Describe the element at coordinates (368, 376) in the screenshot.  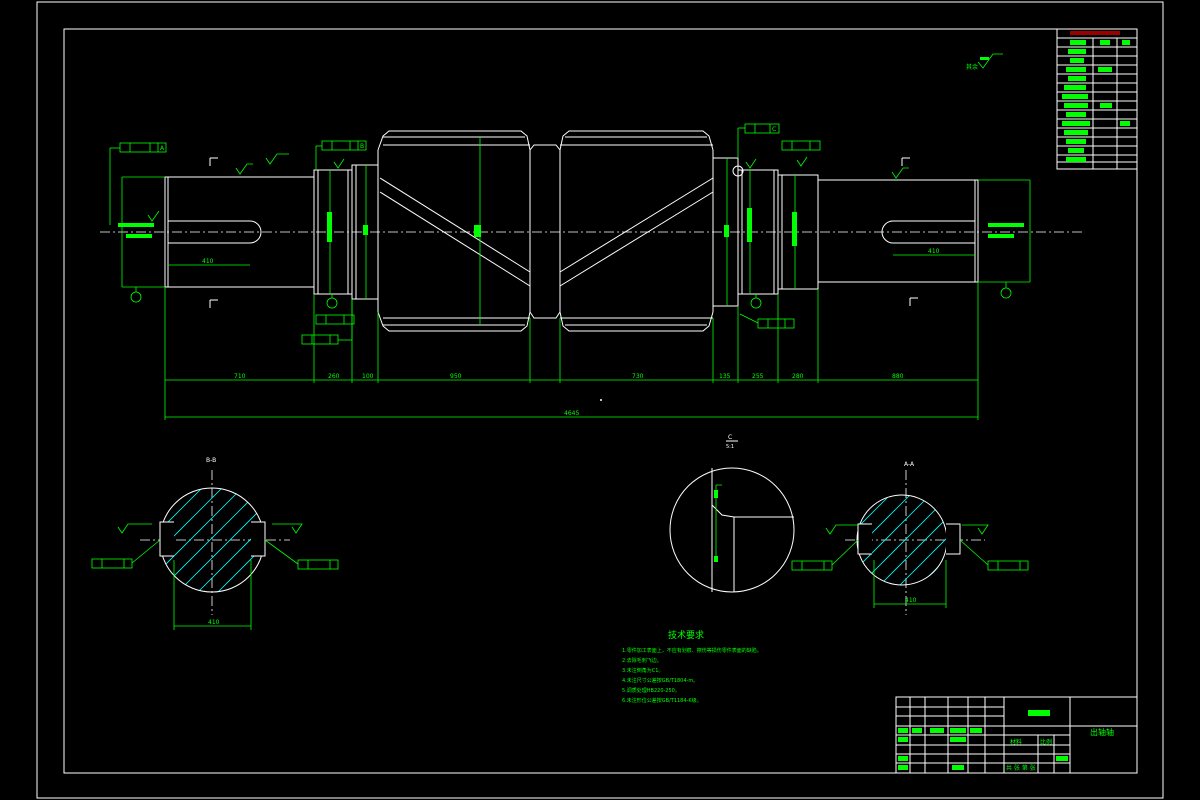
I see `dim-3: 100` at that location.